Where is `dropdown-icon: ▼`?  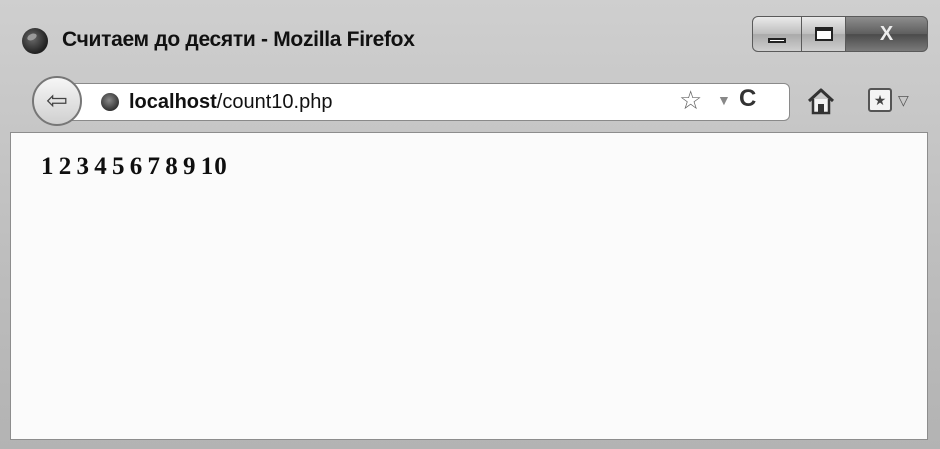 dropdown-icon: ▼ is located at coordinates (724, 100).